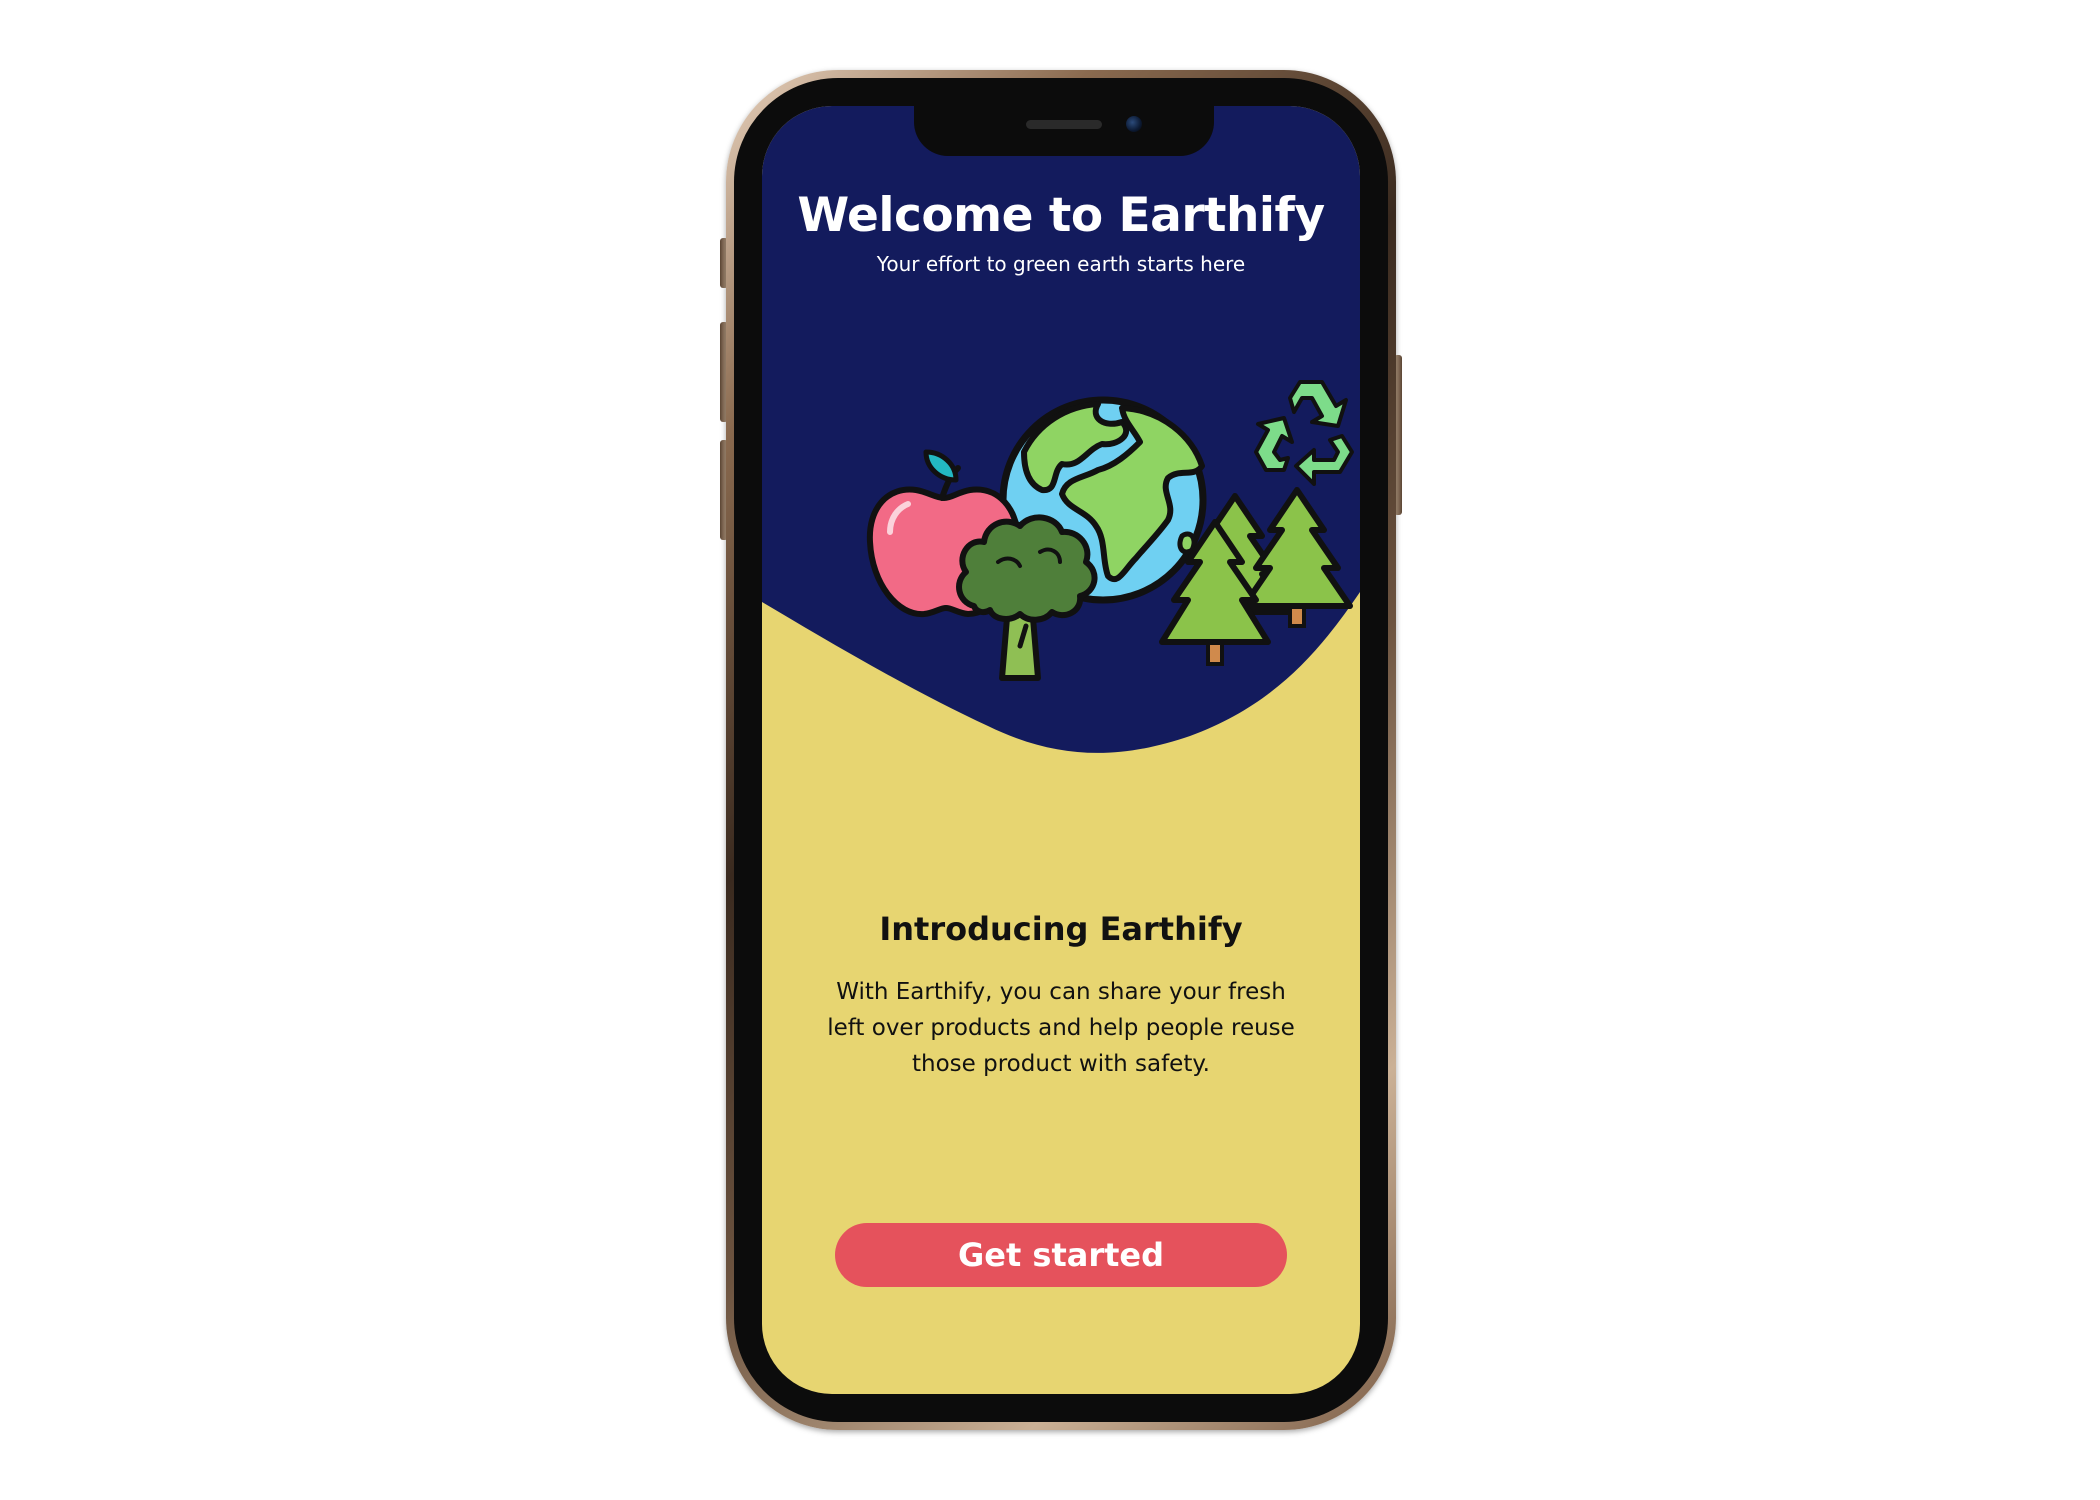  Describe the element at coordinates (1061, 1255) in the screenshot. I see `get-started-button: Get started` at that location.